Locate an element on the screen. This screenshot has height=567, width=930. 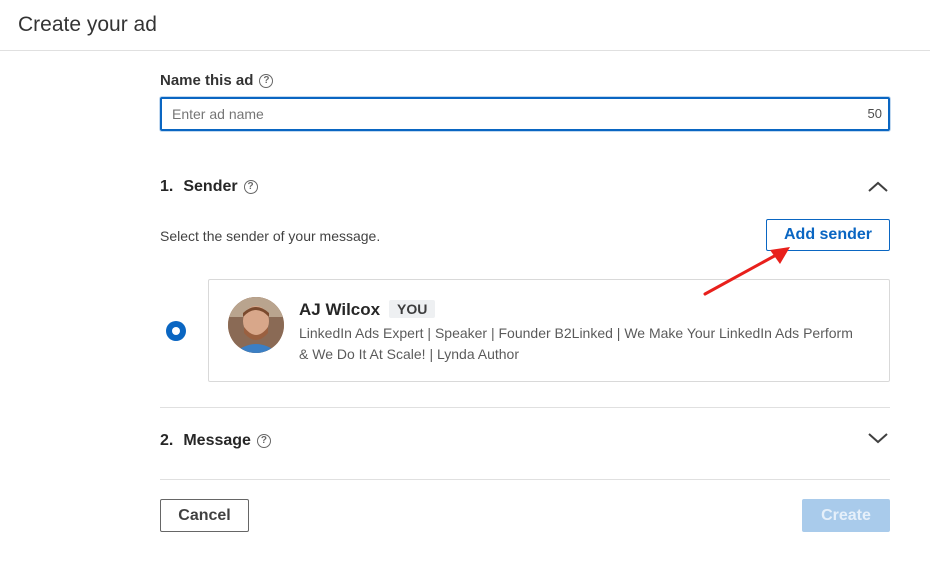
section-title-message: Message is located at coordinates (217, 440).